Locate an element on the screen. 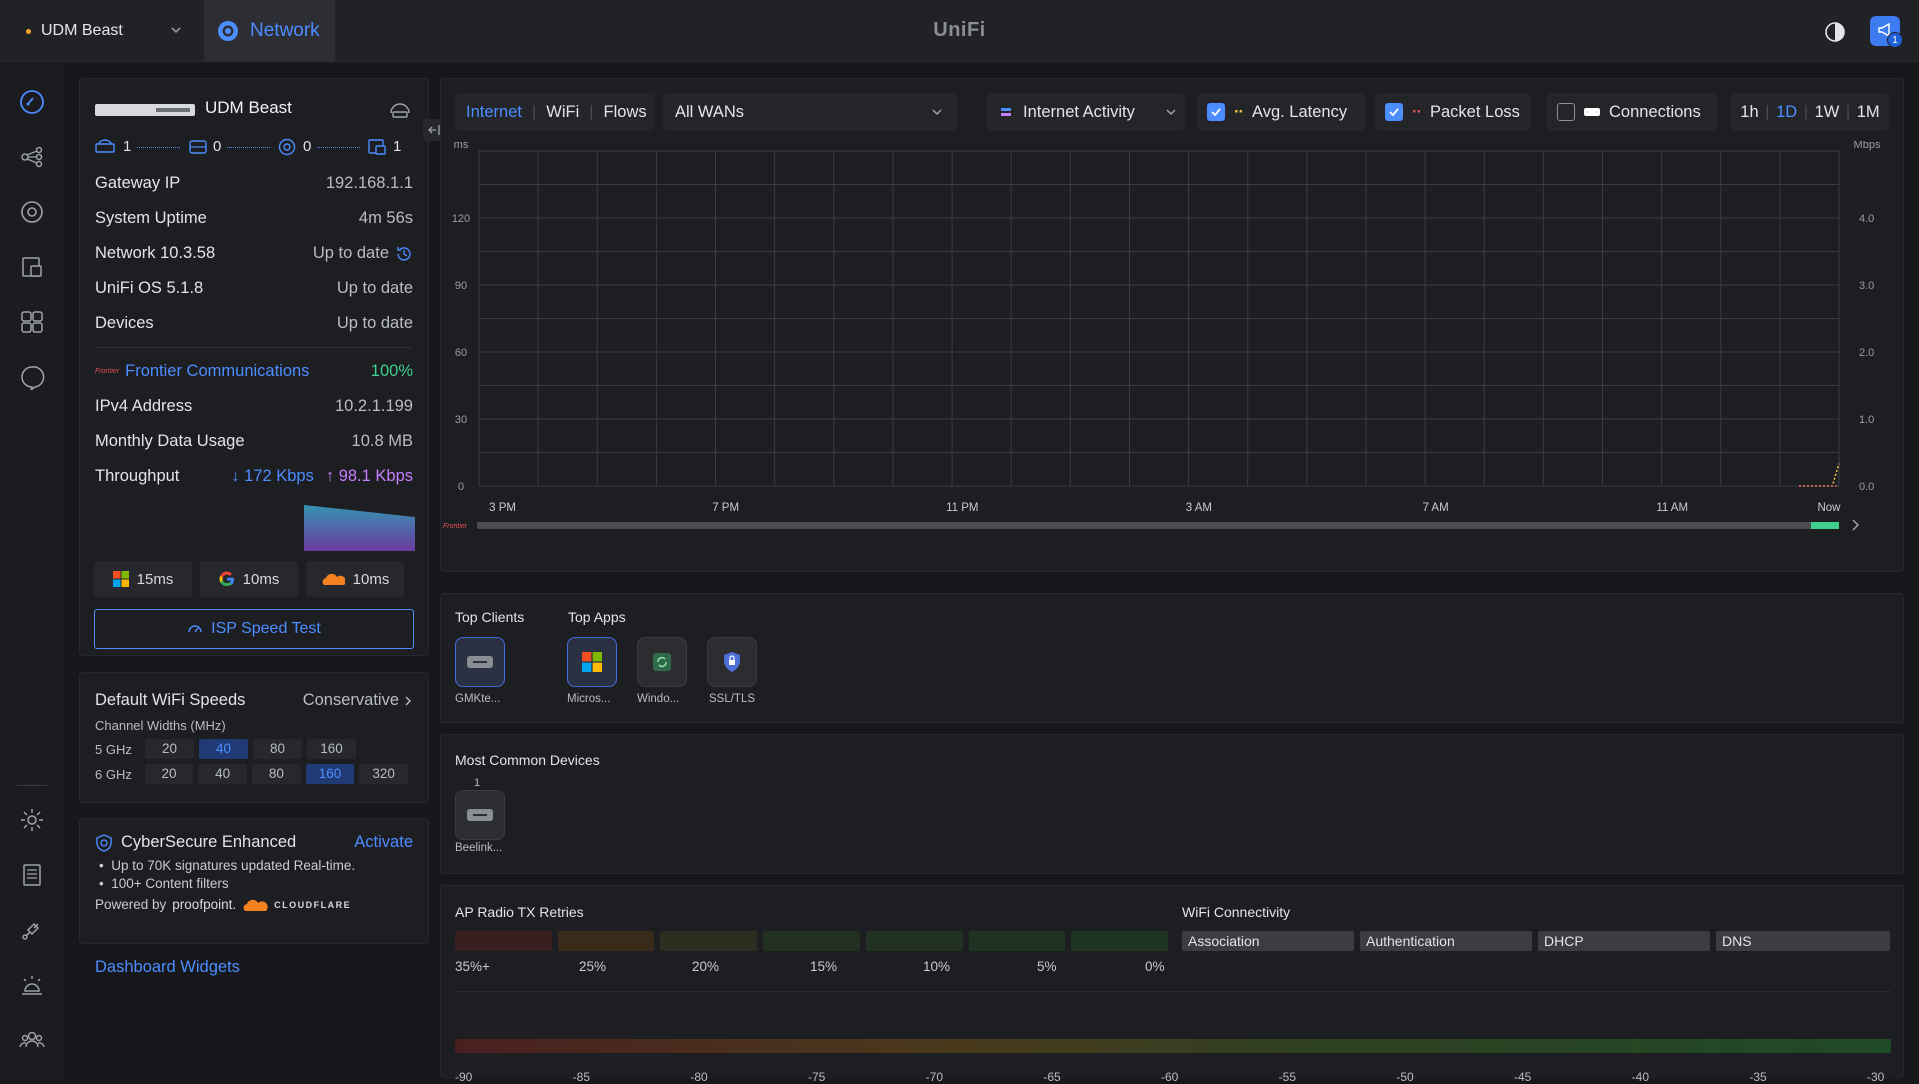 The height and width of the screenshot is (1084, 1919). tab-wifi: WiFi is located at coordinates (562, 112).